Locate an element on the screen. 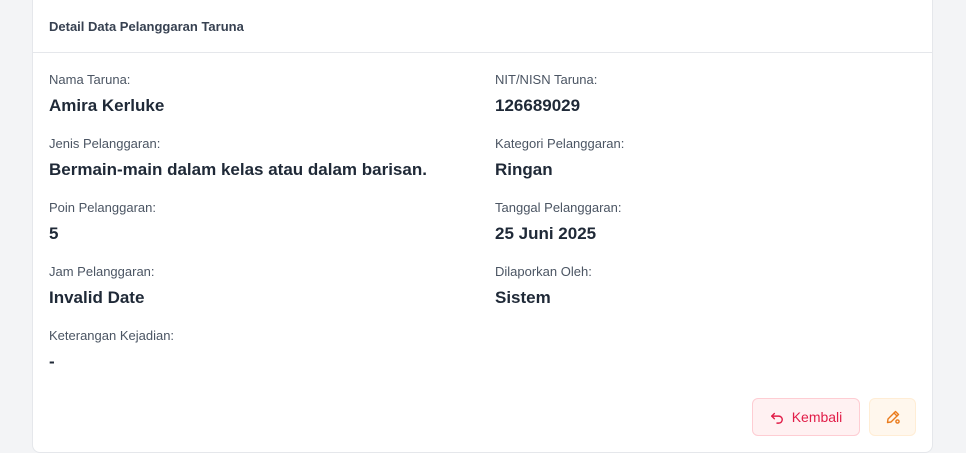  card-title: Detail Data Pelanggaran Taruna is located at coordinates (146, 26).